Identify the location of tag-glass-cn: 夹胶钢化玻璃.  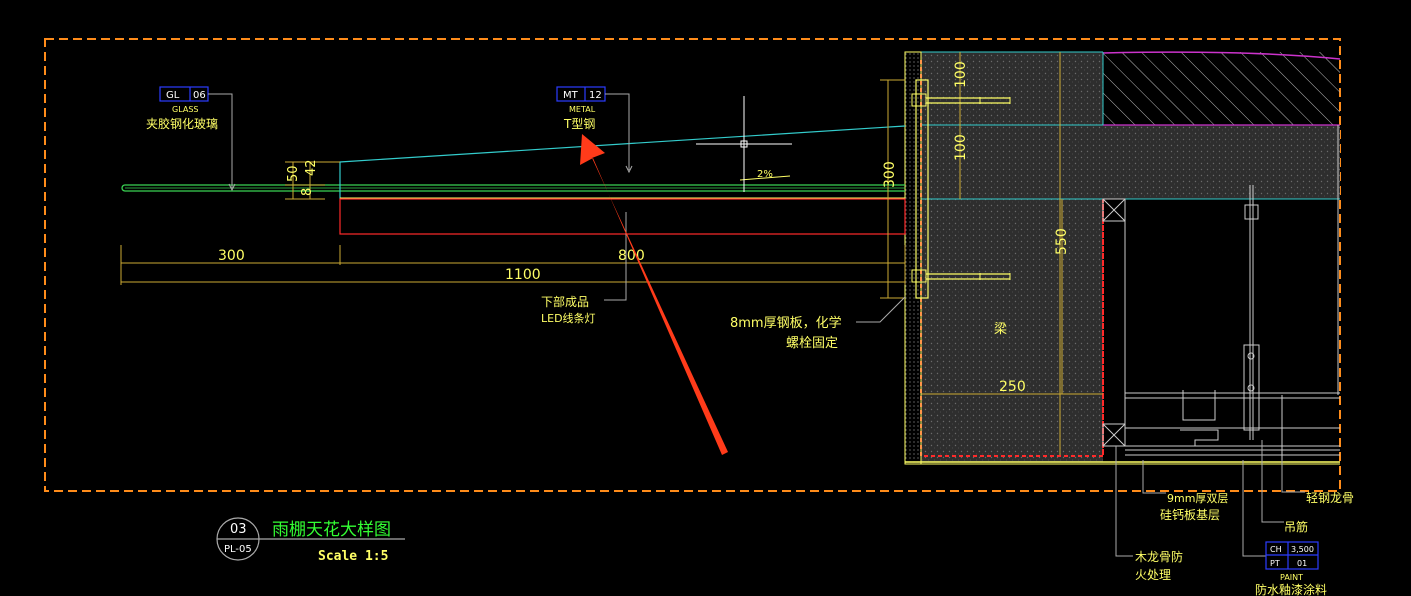
(182, 123).